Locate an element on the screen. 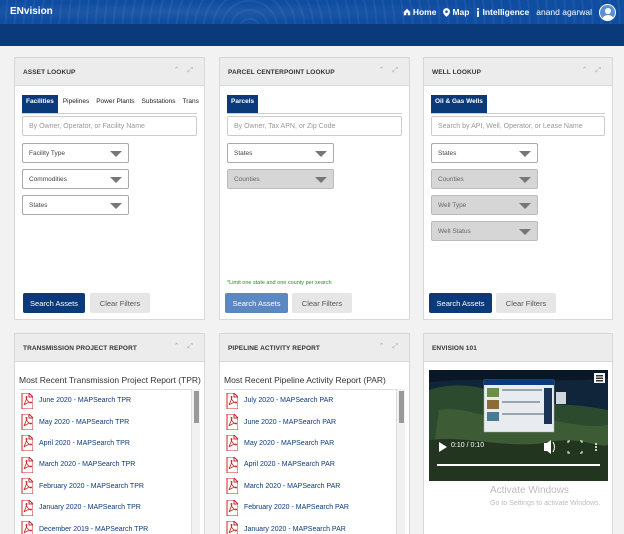  report-link-label: March 2020 - MAPSearch TPR is located at coordinates (87, 465).